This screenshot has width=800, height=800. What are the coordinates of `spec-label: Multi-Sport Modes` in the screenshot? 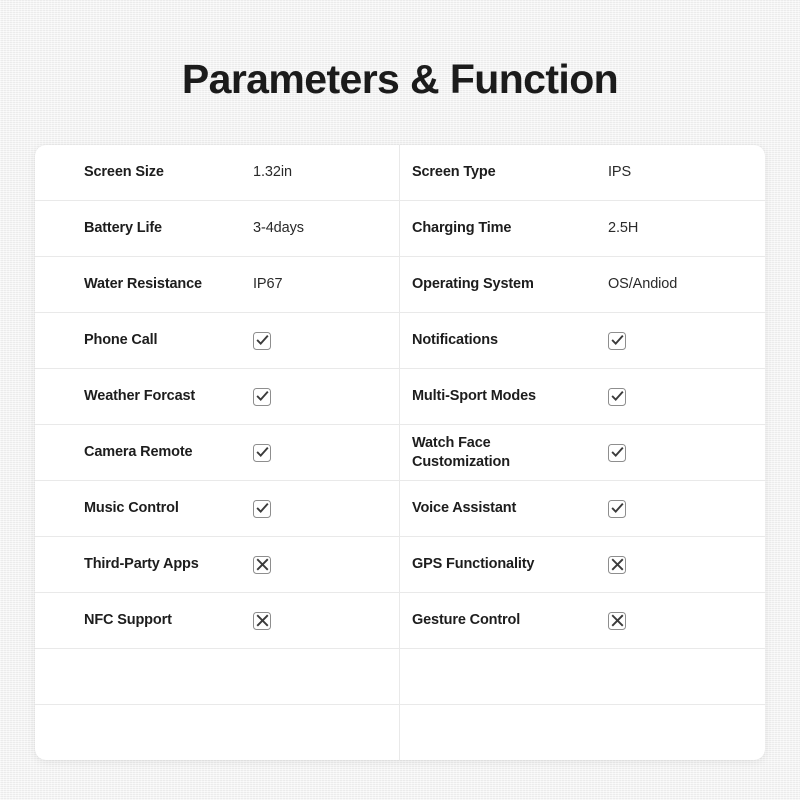 It's located at (474, 396).